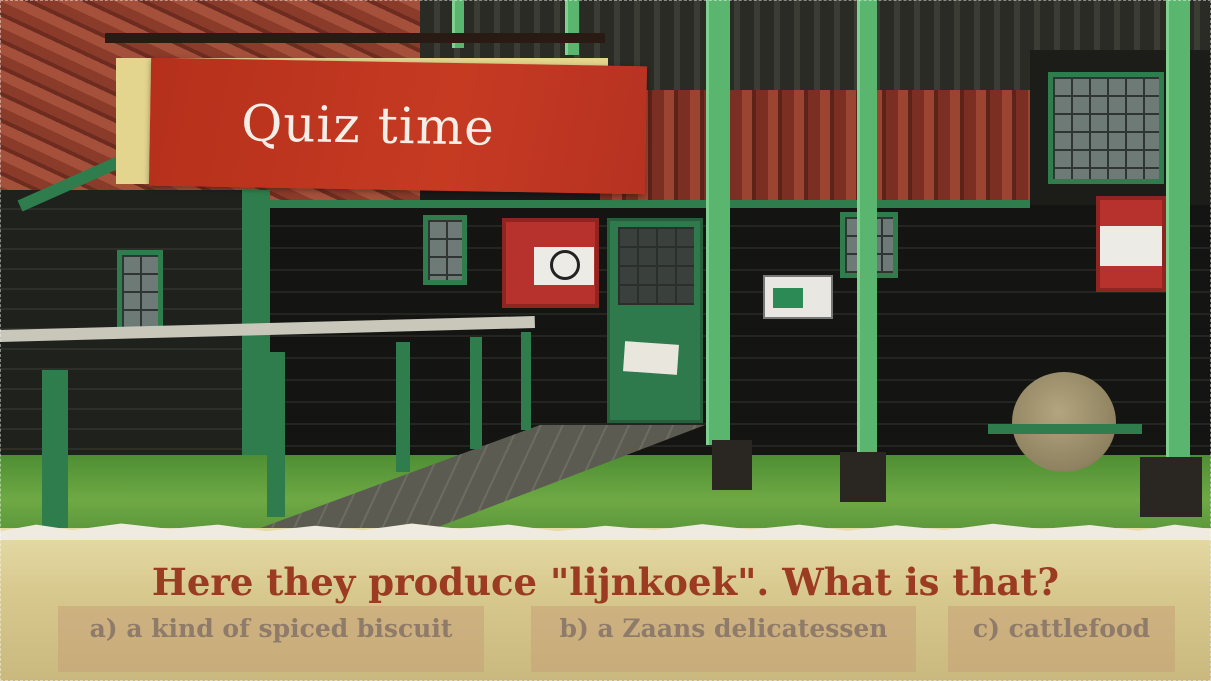 The image size is (1211, 681). Describe the element at coordinates (650, 204) in the screenshot. I see `eave-trim` at that location.